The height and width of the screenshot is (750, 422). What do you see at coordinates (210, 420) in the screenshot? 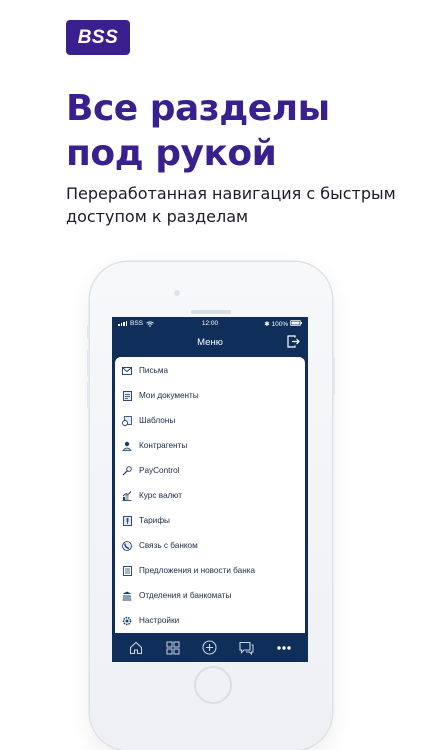
I see `menu-item-templates: Шаблоны` at bounding box center [210, 420].